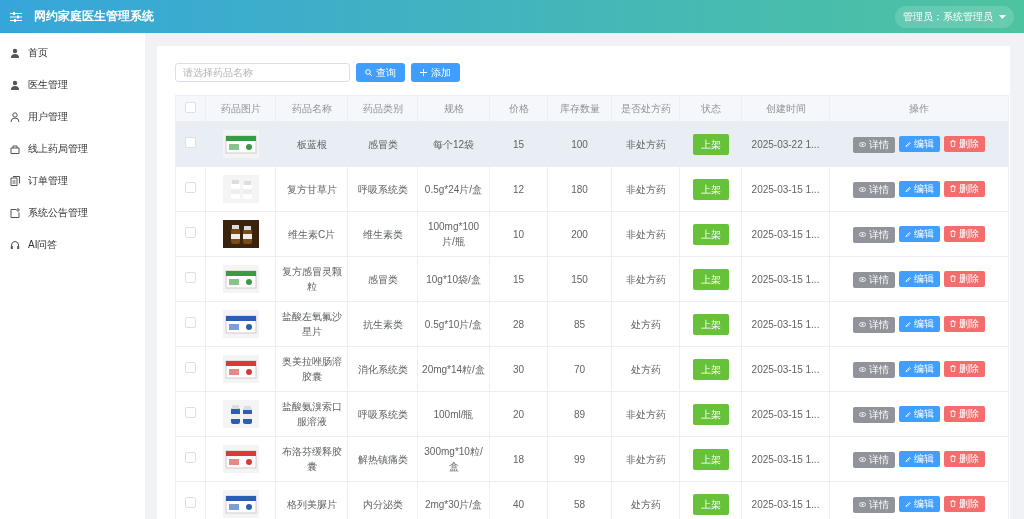 This screenshot has width=1024, height=519. Describe the element at coordinates (435, 72) in the screenshot. I see `add-button: 添加` at that location.